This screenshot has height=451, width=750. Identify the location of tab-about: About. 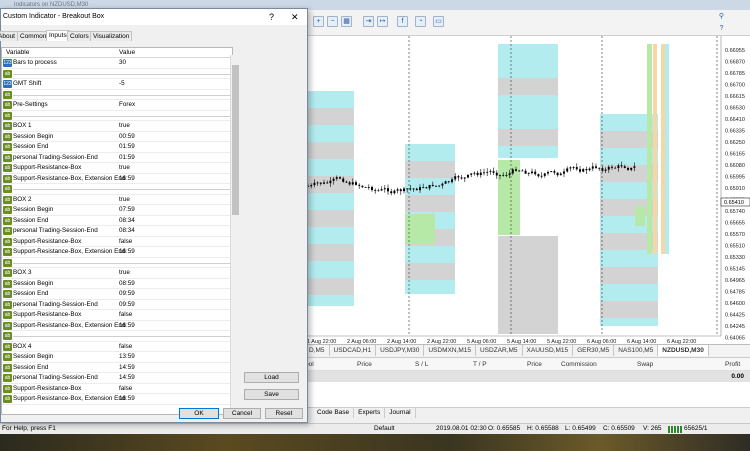
(9, 36).